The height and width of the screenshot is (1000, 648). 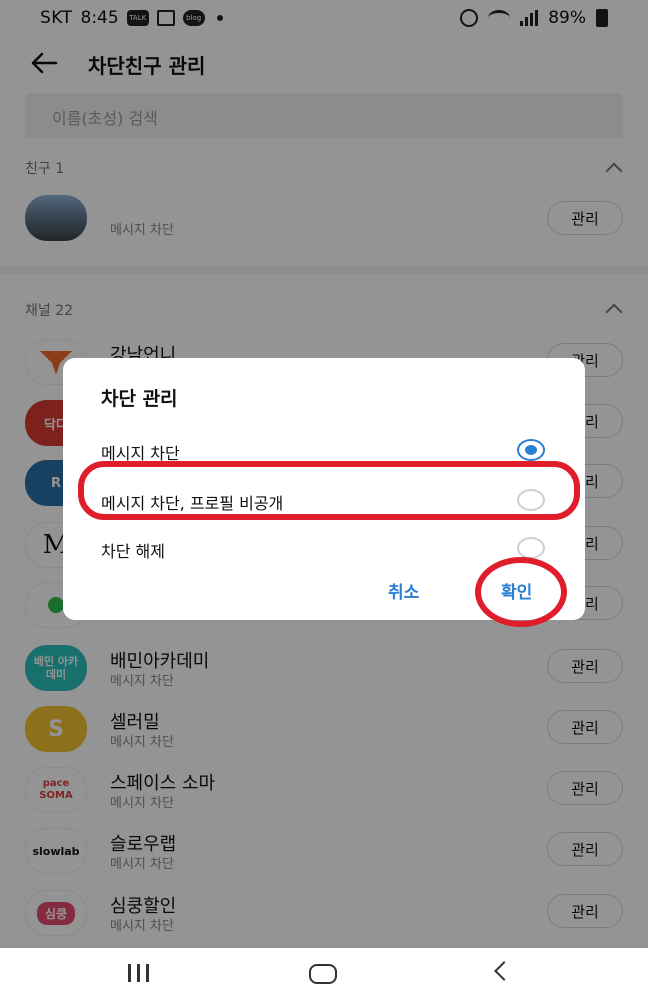 What do you see at coordinates (133, 551) in the screenshot?
I see `option-label: 차단 해제` at bounding box center [133, 551].